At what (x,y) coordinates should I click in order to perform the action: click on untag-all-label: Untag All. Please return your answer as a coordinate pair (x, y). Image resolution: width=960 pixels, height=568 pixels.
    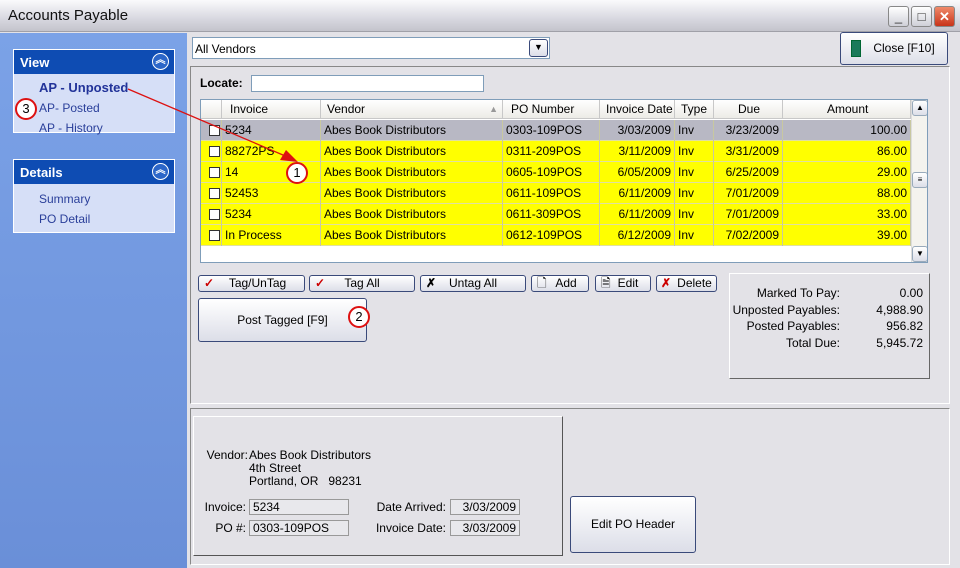
    Looking at the image, I should click on (473, 283).